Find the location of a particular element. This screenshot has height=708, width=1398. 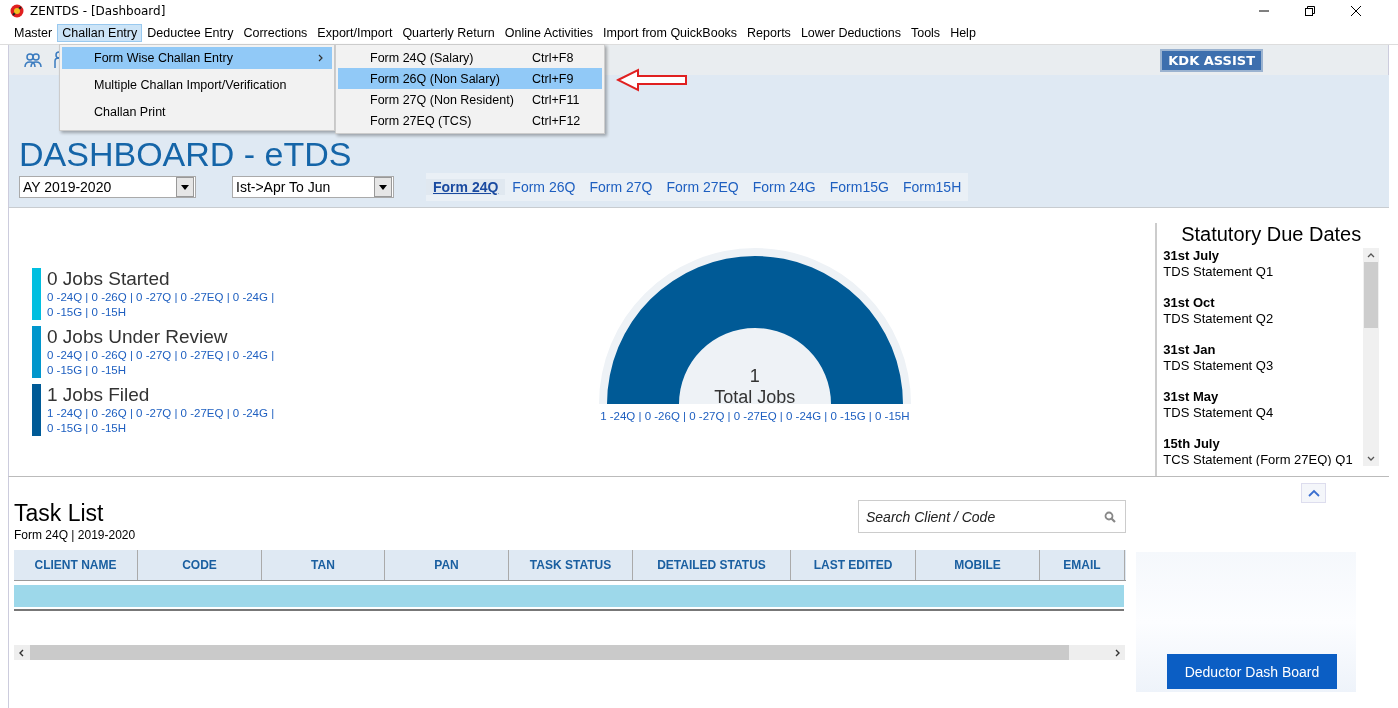

due-description: TCS Statement (Form 27EQ) Q1 is located at coordinates (1258, 459).